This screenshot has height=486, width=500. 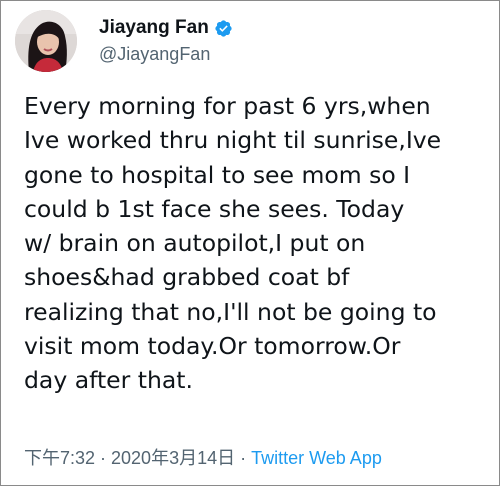 What do you see at coordinates (233, 140) in the screenshot?
I see `tweet-text-line: Ive worked thru night til sunrise,Ive` at bounding box center [233, 140].